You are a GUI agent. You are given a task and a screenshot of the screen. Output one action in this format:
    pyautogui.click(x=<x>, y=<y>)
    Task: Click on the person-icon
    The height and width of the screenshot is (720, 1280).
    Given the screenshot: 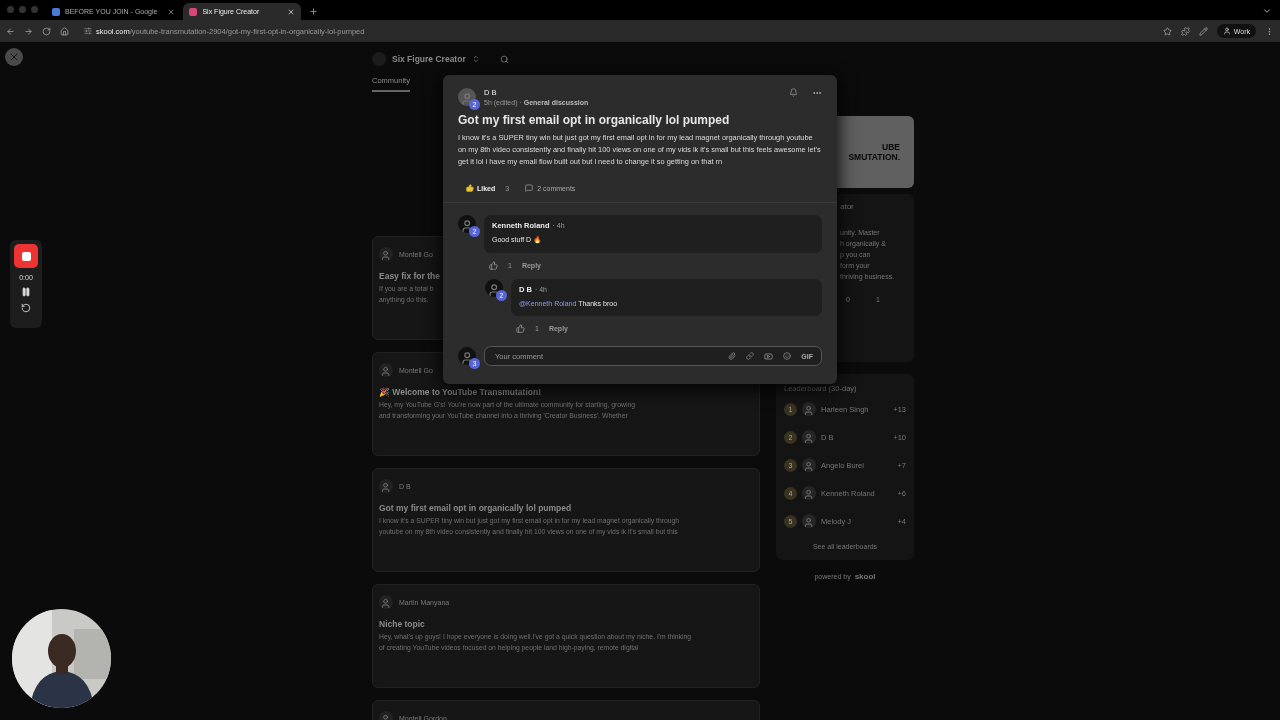 What is the action you would take?
    pyautogui.click(x=1226, y=31)
    